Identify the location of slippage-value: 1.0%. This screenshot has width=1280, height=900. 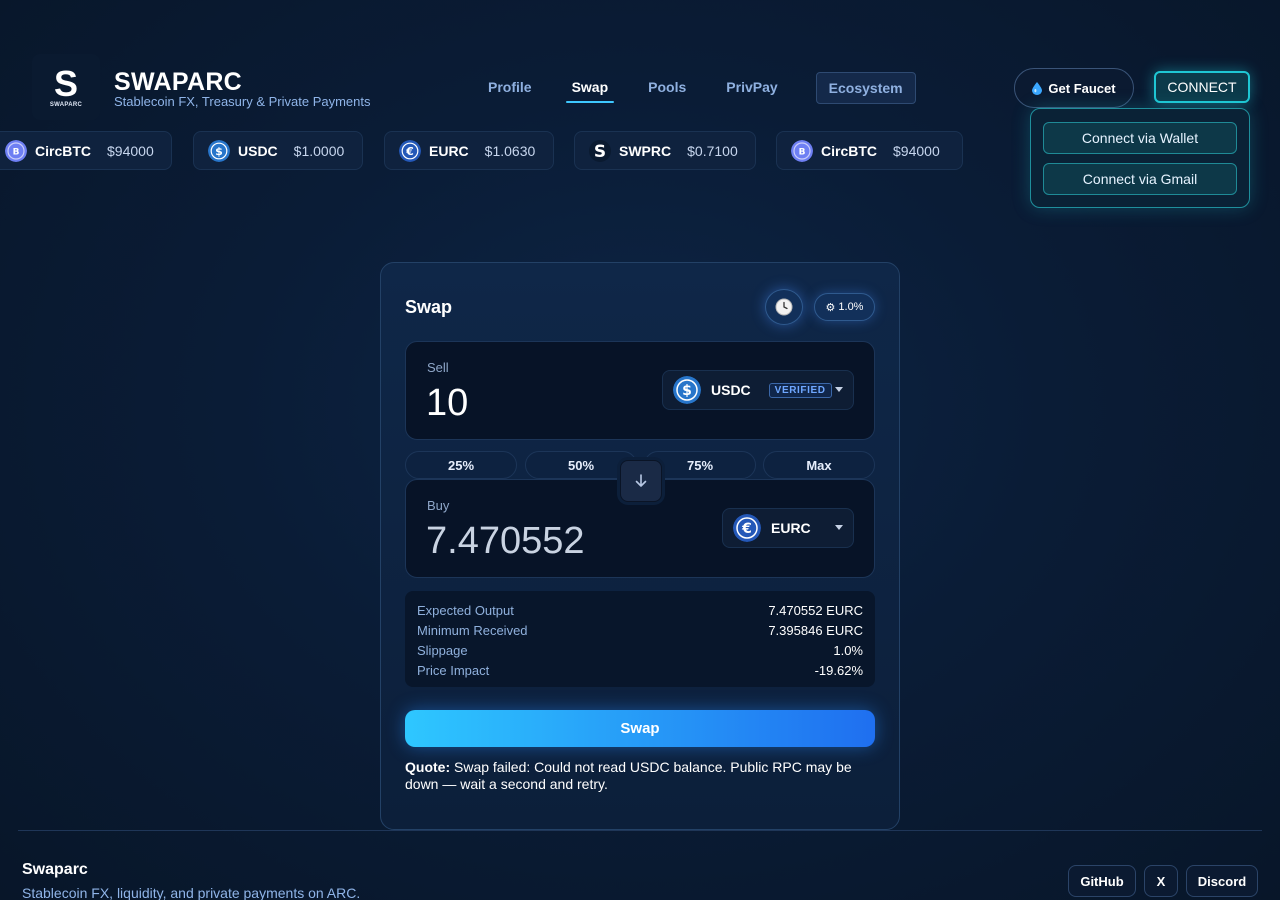
(851, 307).